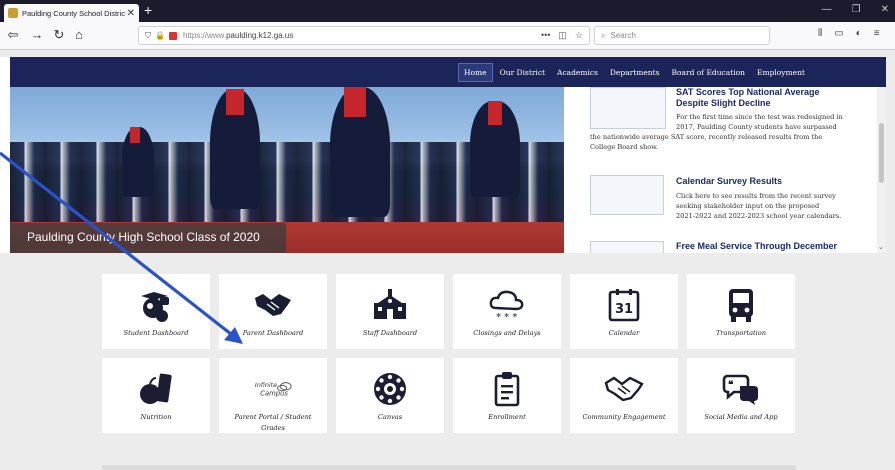  I want to click on news-title: Despite Slight Decline, so click(723, 103).